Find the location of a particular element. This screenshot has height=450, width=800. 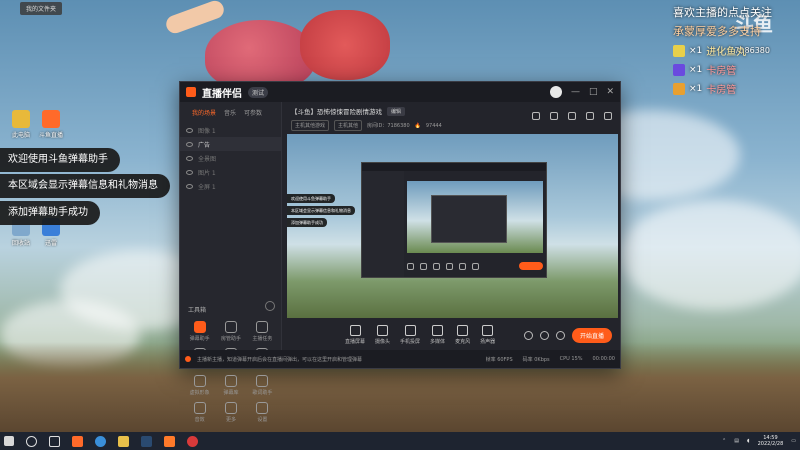

viewer-count: 97444 is located at coordinates (433, 125).